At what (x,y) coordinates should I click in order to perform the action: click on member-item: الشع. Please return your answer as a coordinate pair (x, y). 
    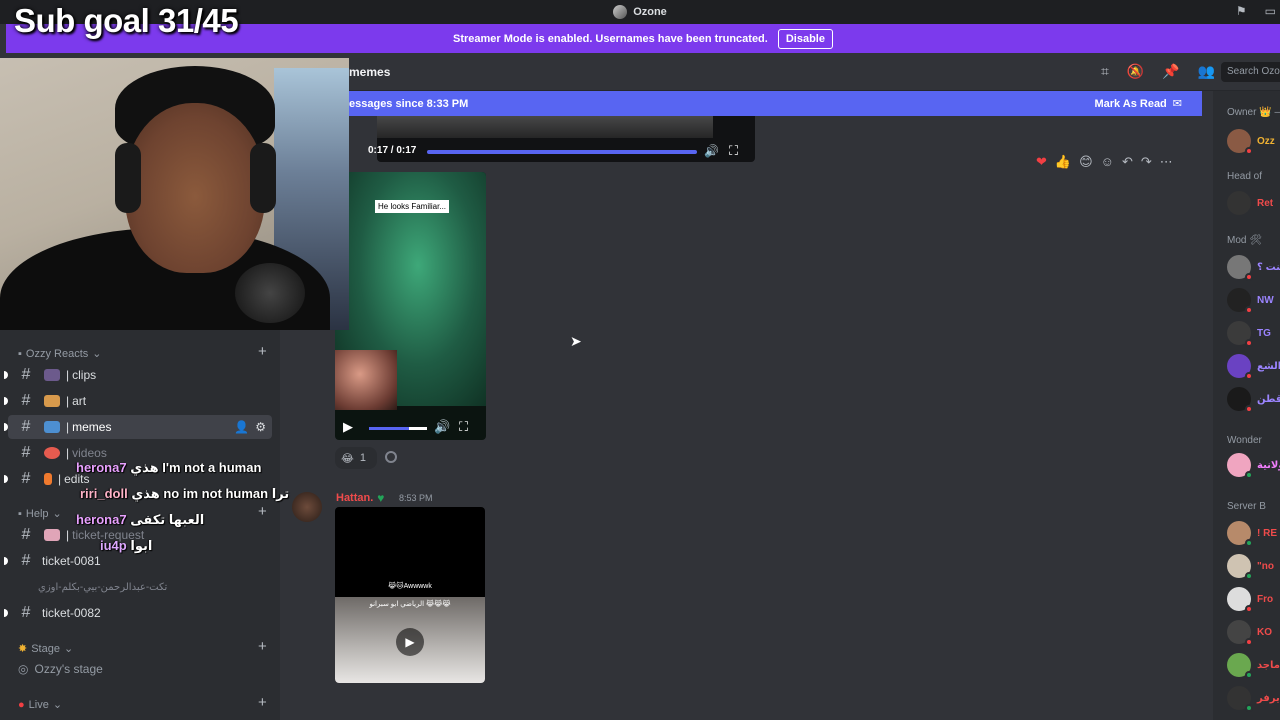
    Looking at the image, I should click on (1253, 367).